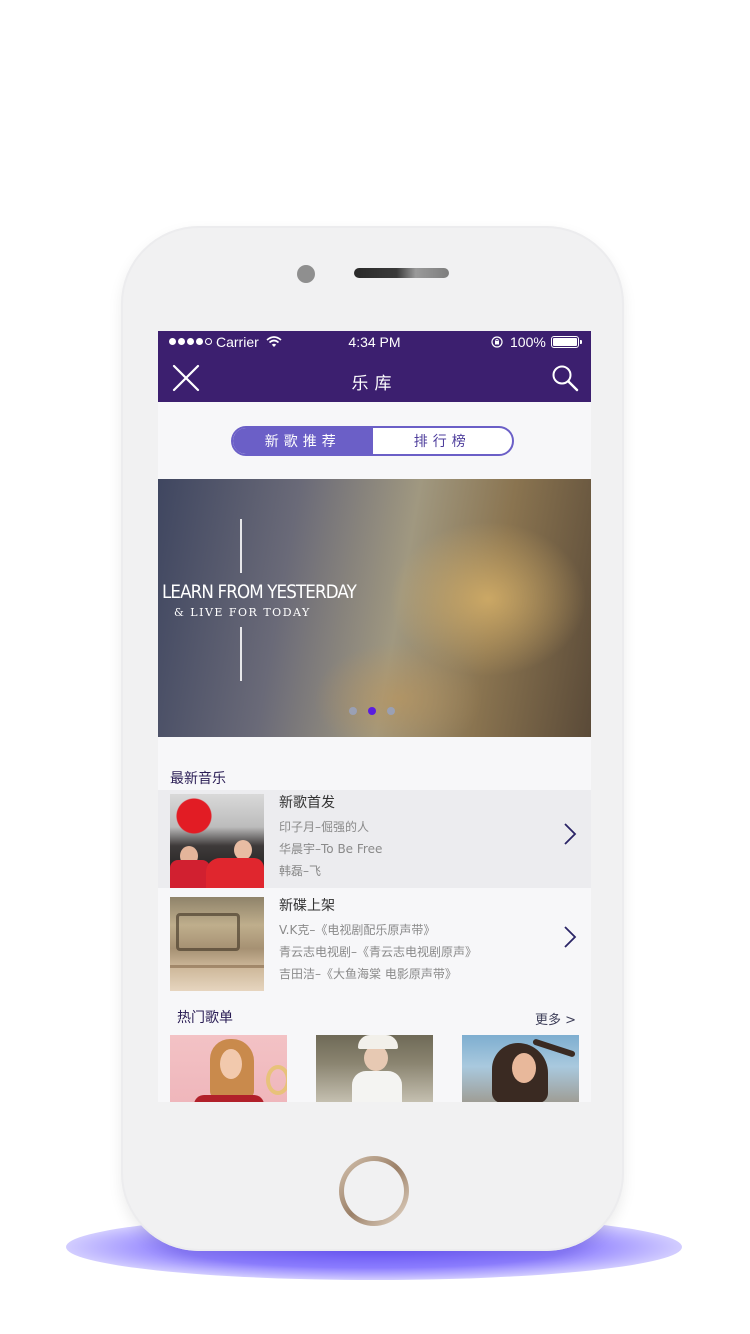 The width and height of the screenshot is (750, 1334). What do you see at coordinates (300, 871) in the screenshot?
I see `list-item-line: 韩磊–飞` at bounding box center [300, 871].